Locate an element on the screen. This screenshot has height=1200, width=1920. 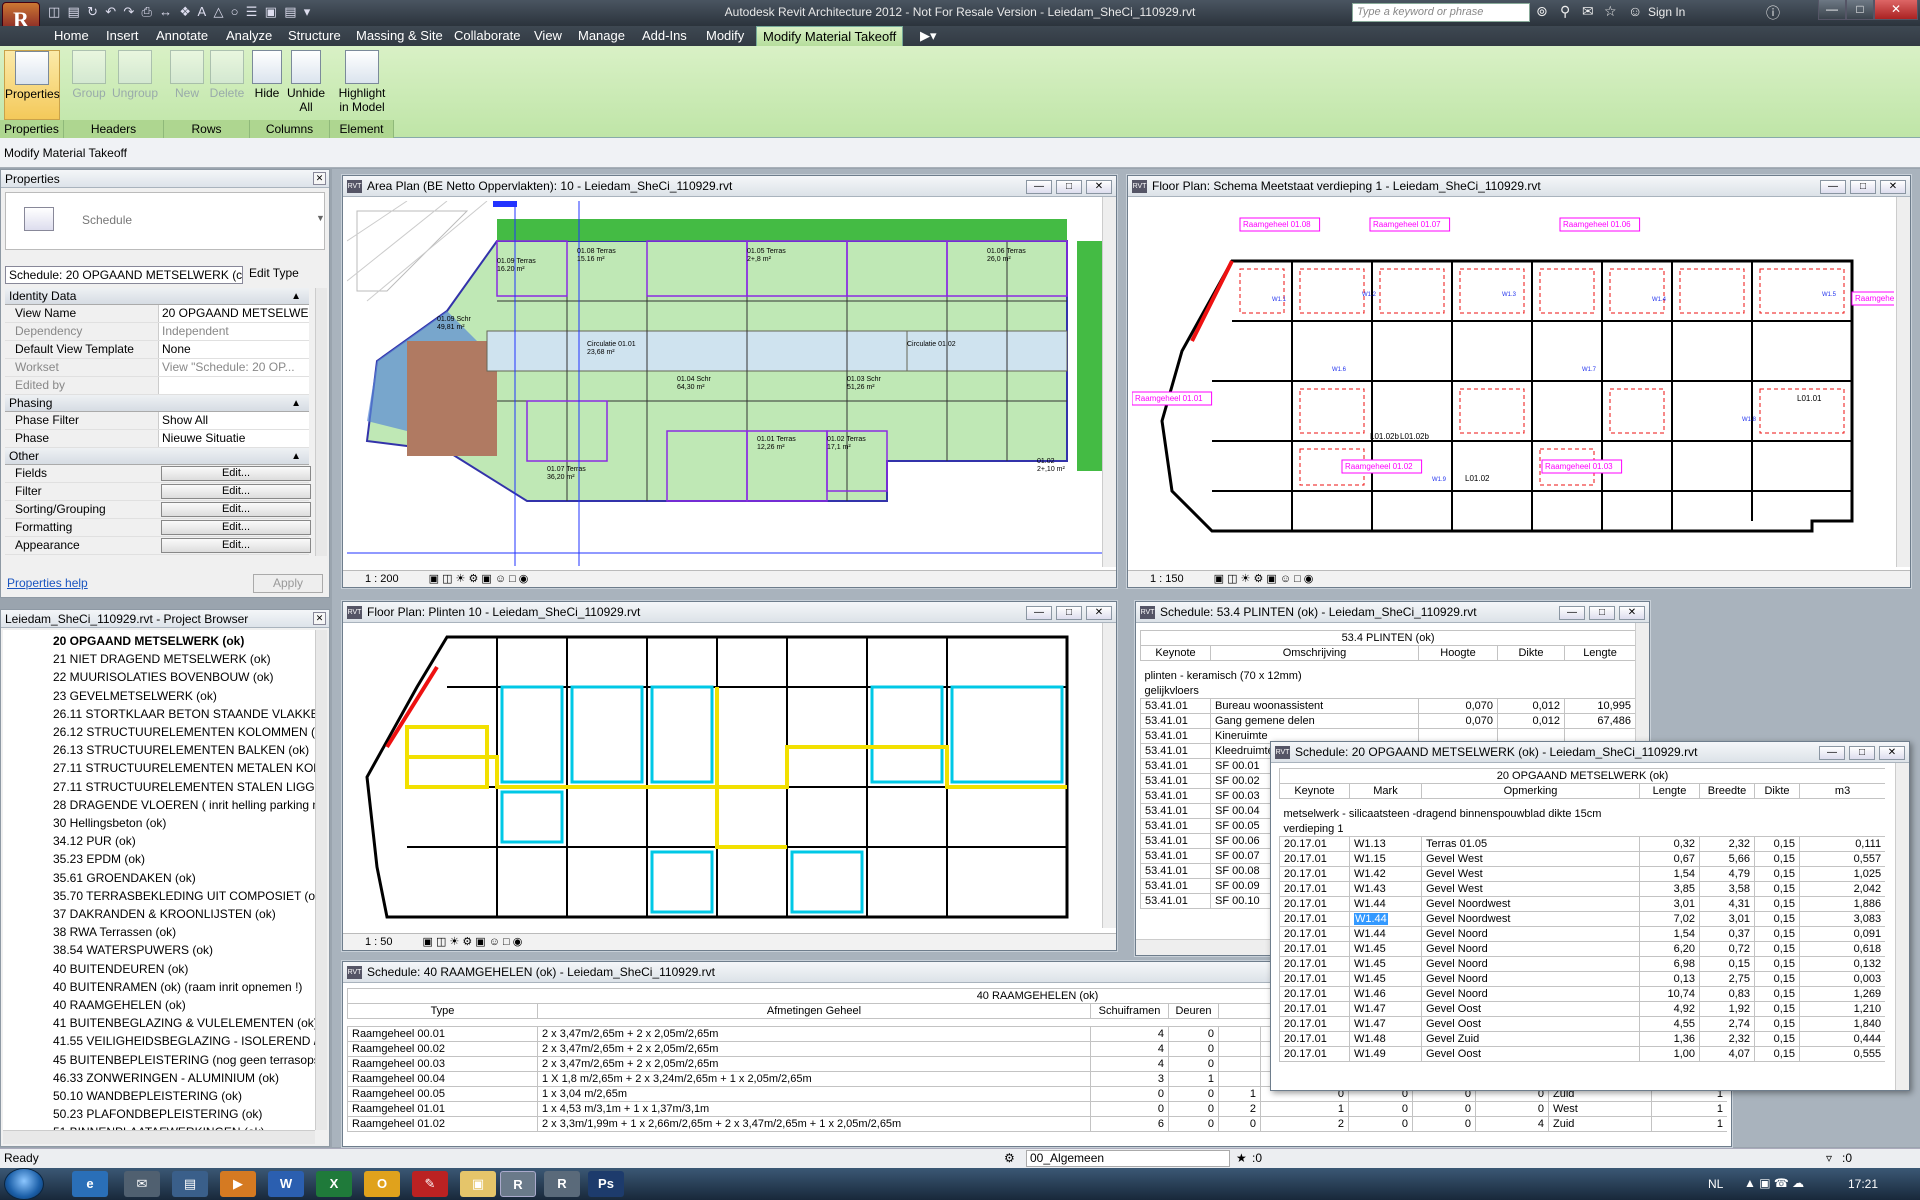
tab-insert: Insert is located at coordinates (122, 36).